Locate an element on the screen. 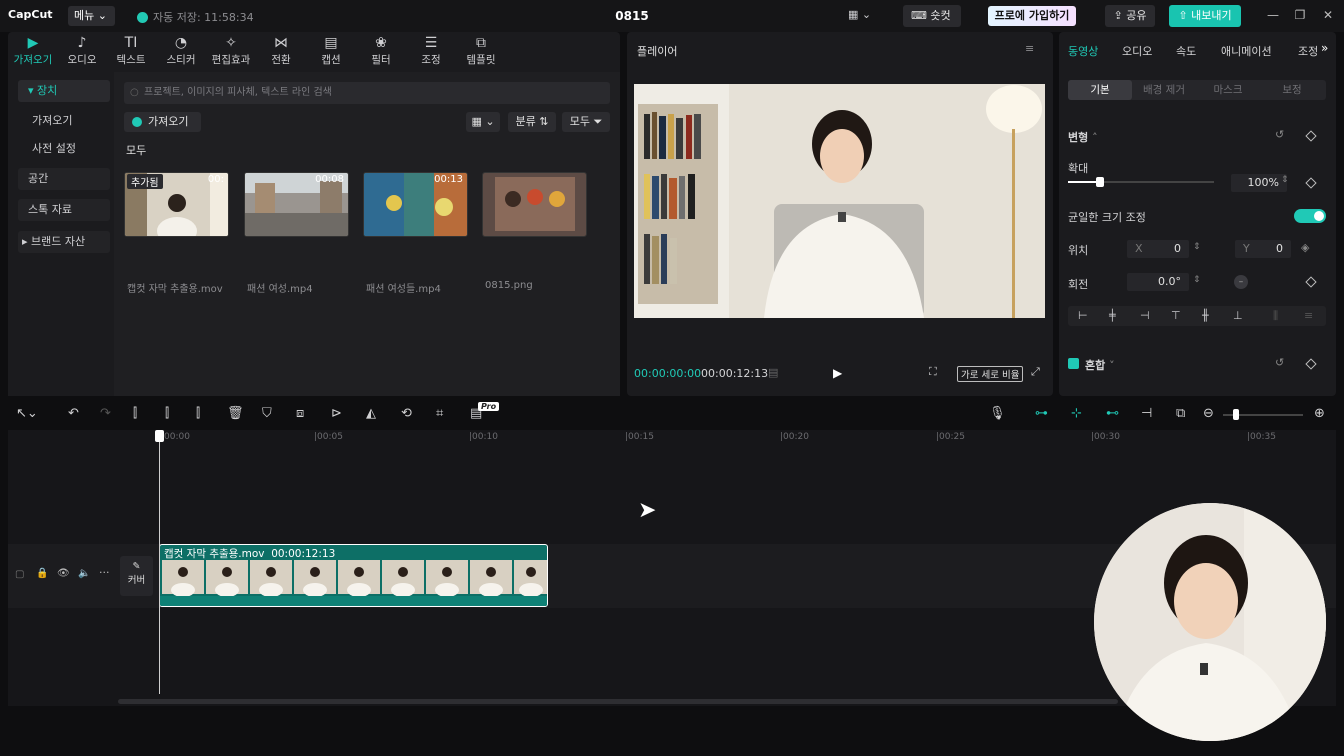  select-tool-icon: ↖⌄ is located at coordinates (27, 413).